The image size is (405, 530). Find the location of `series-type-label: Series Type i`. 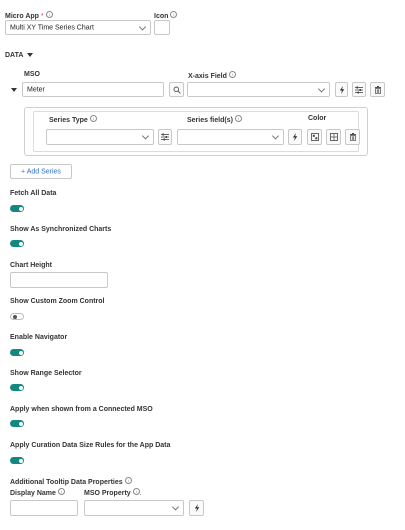

series-type-label: Series Type i is located at coordinates (73, 119).